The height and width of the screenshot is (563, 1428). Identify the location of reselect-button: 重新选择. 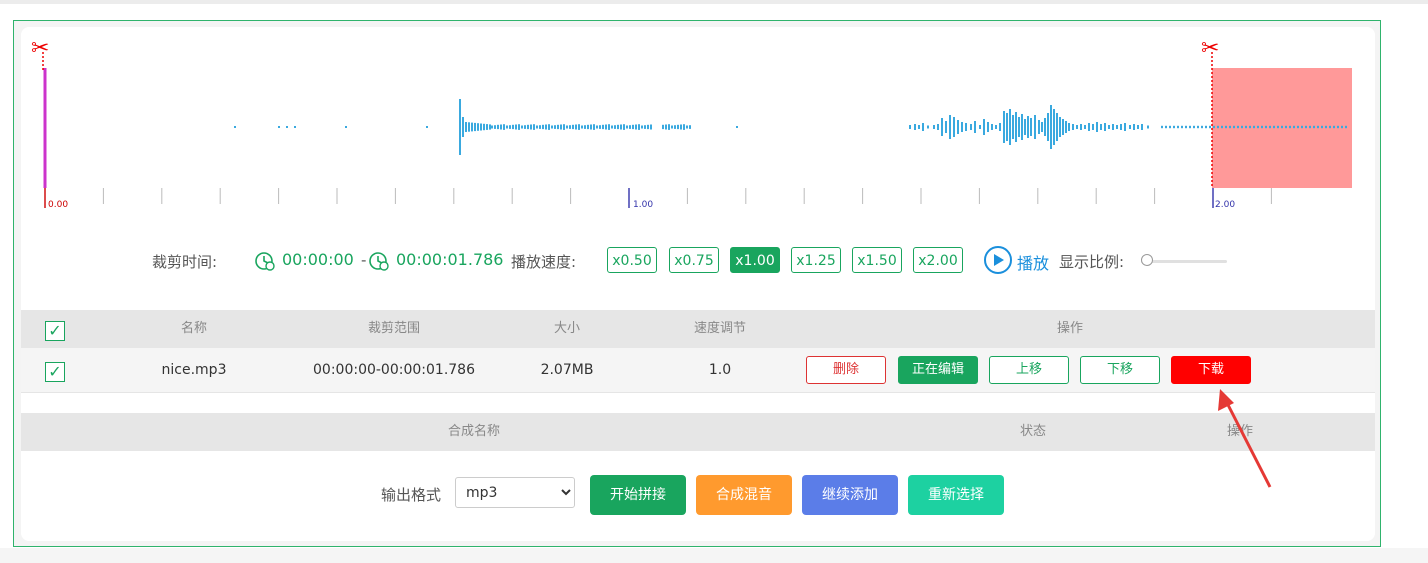
(956, 495).